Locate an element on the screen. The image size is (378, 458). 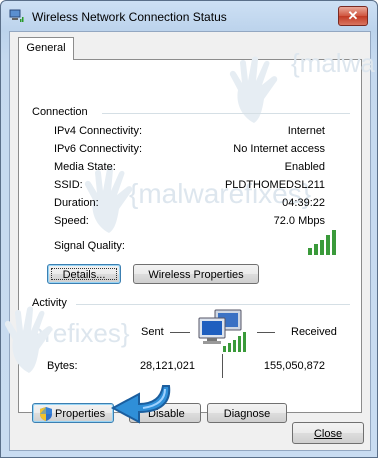
watermark-top: {malwa is located at coordinates (333, 63).